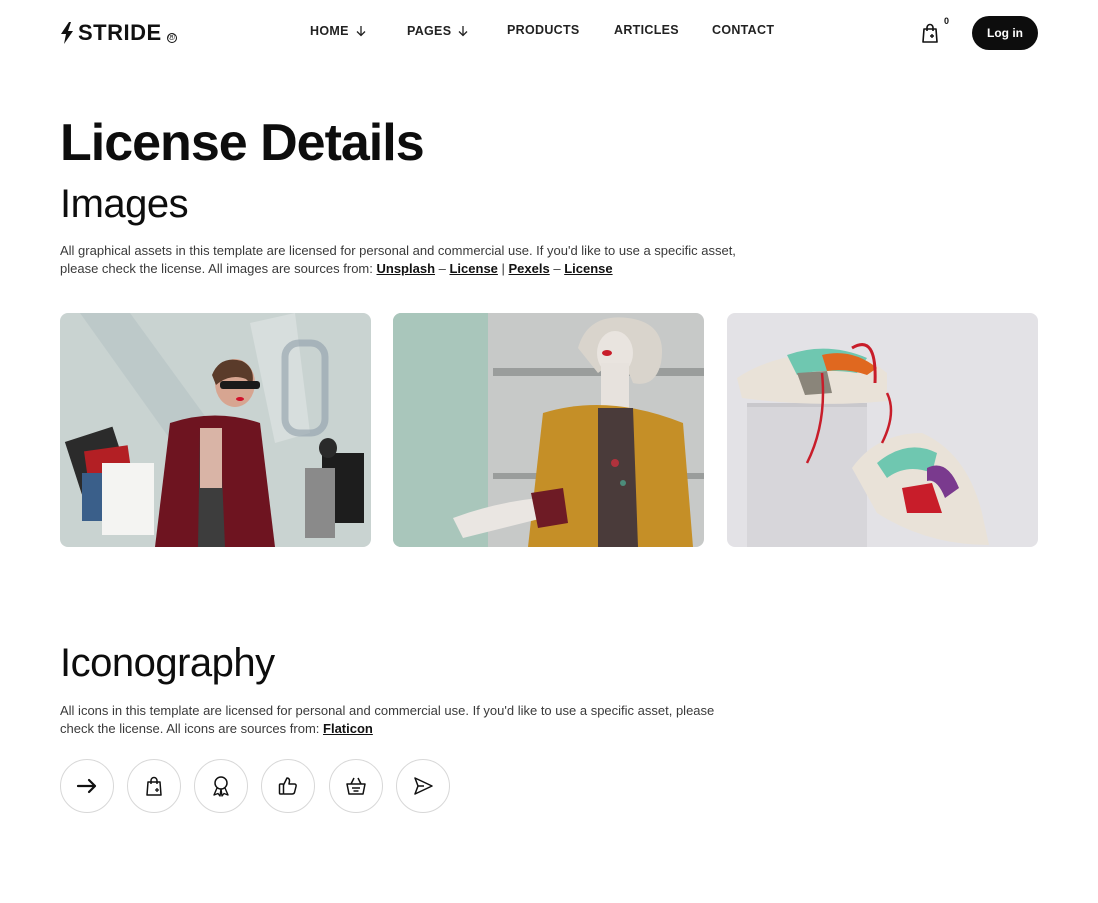 This screenshot has height=903, width=1098. I want to click on nav-item-home: HOME, so click(338, 31).